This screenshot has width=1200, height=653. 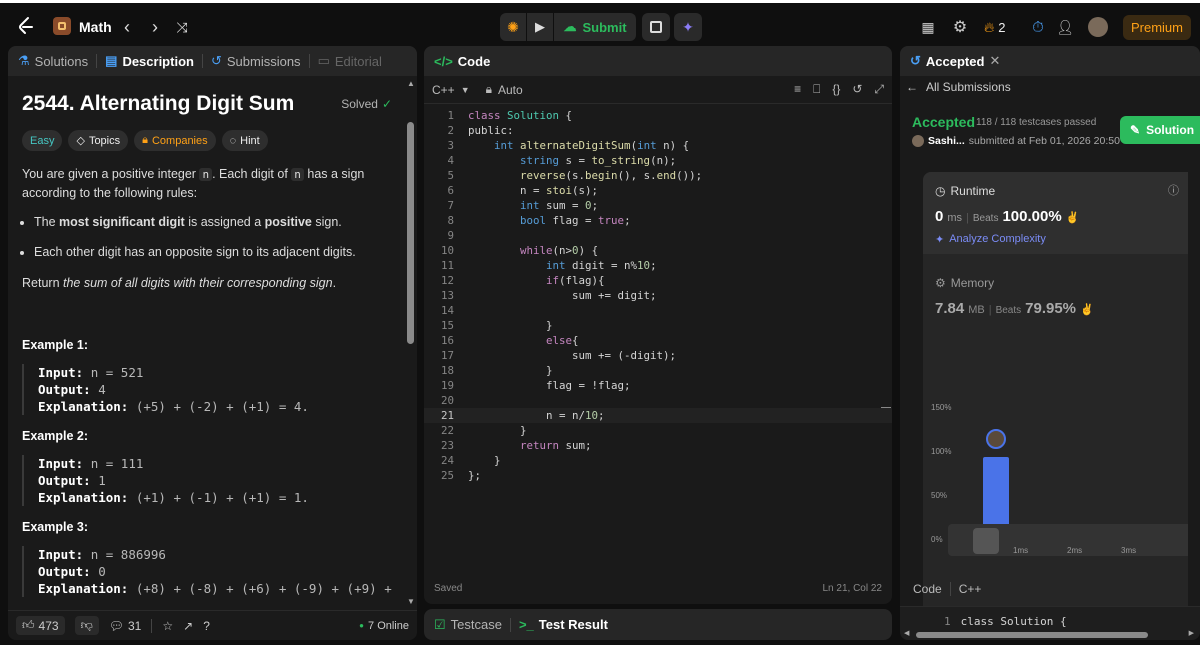 What do you see at coordinates (658, 235) in the screenshot?
I see `code-line: 9` at bounding box center [658, 235].